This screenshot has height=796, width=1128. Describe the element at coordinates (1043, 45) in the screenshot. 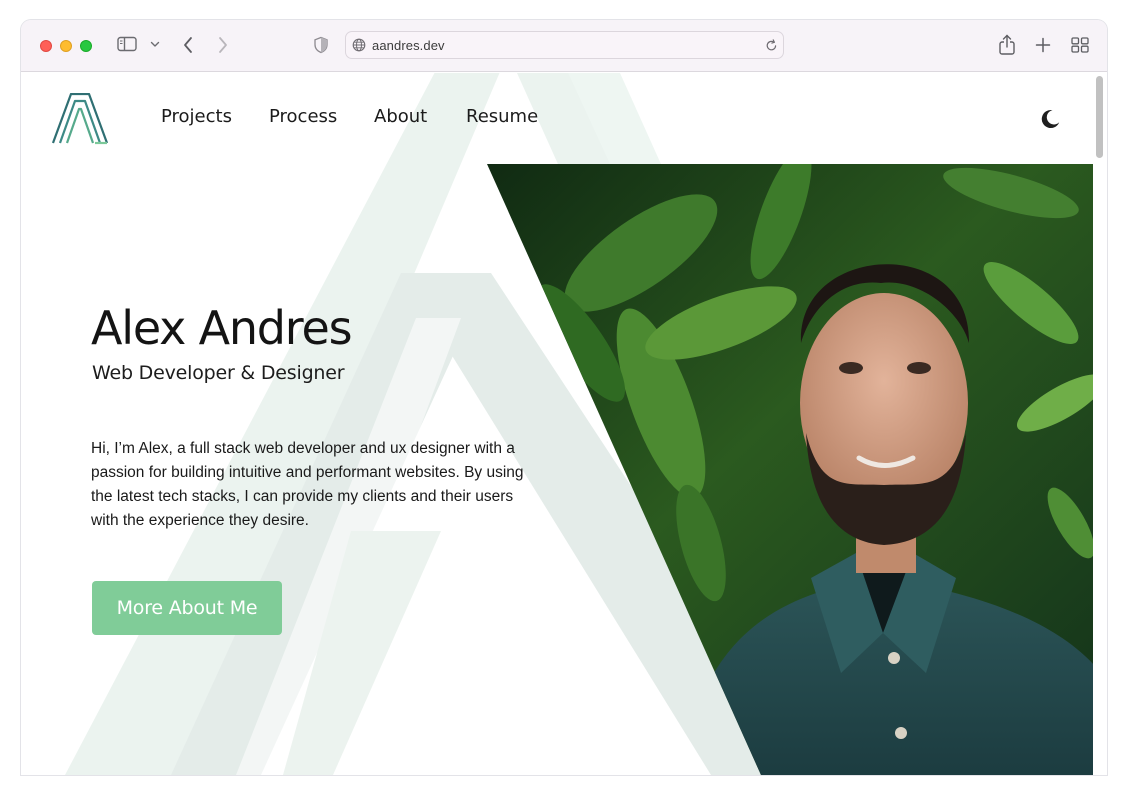

I see `plus-icon` at that location.